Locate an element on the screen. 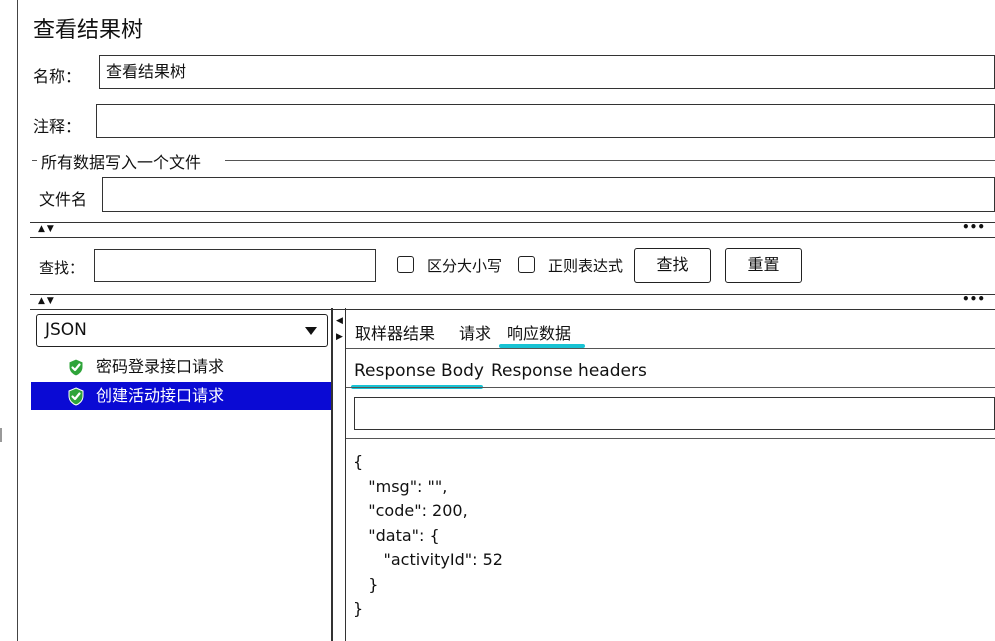  splitter-top: ▲▼ ••• is located at coordinates (512, 229).